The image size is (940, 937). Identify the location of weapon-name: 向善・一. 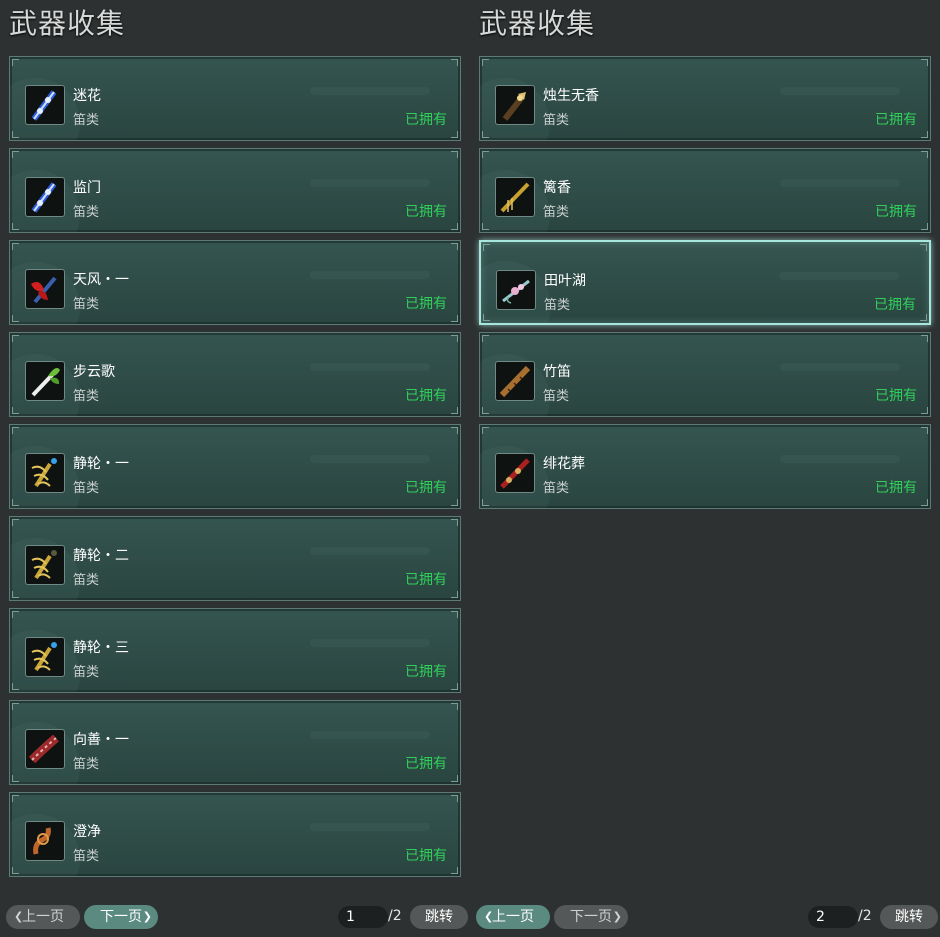
(101, 740).